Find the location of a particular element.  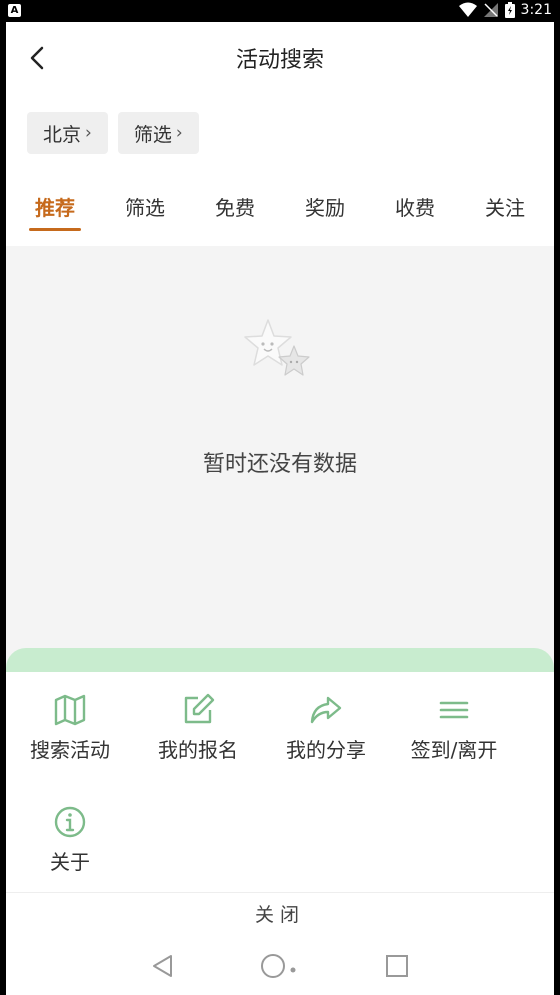

empty-state-text: 暂时还没有数据 is located at coordinates (279, 464).